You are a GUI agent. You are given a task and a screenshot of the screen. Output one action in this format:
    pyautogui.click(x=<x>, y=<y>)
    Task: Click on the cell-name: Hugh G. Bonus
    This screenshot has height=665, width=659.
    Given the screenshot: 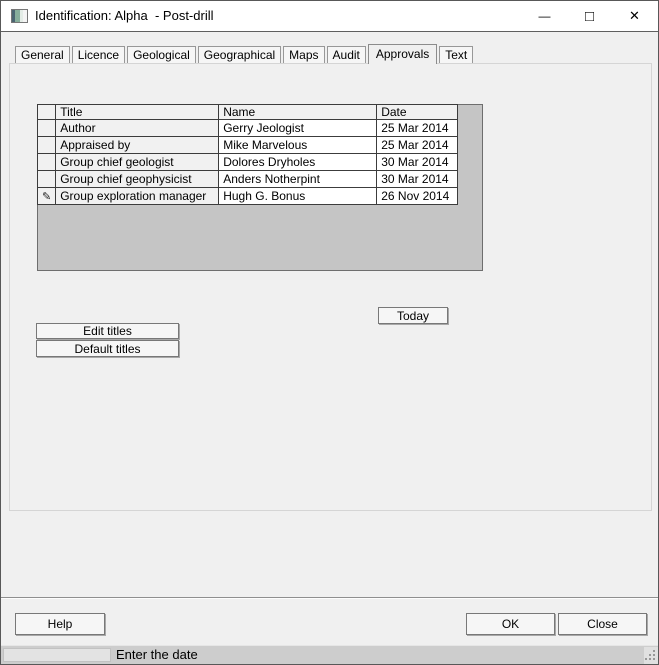 What is the action you would take?
    pyautogui.click(x=298, y=196)
    